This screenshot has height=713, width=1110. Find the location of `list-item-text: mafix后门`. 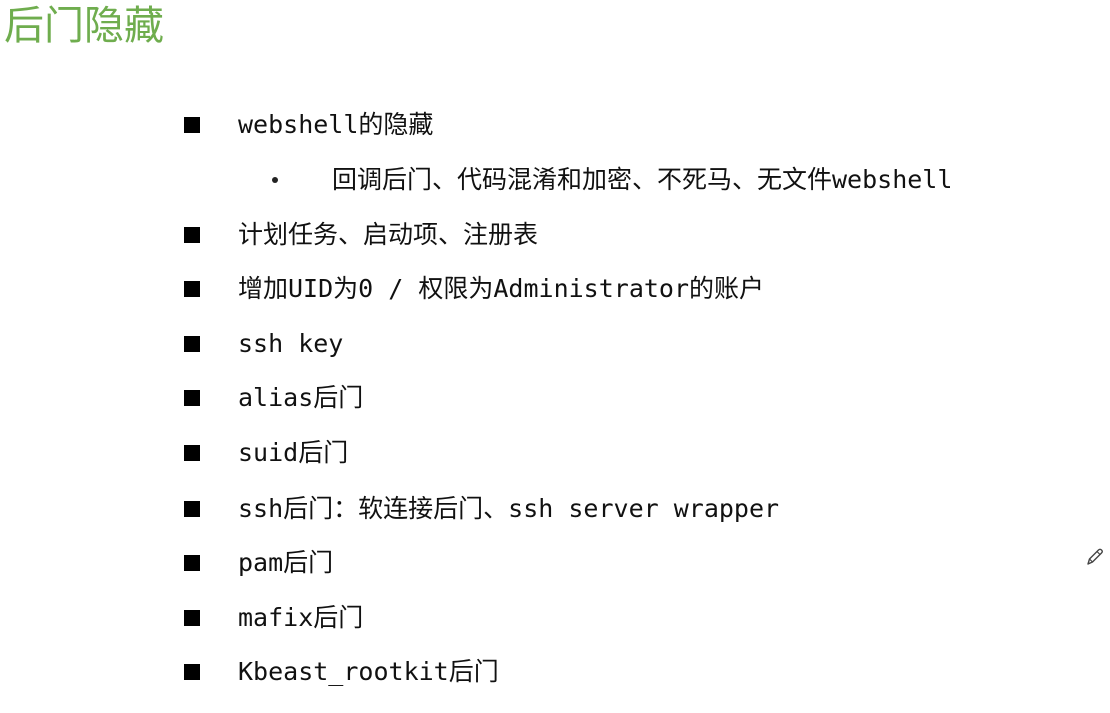

list-item-text: mafix后门 is located at coordinates (301, 617).